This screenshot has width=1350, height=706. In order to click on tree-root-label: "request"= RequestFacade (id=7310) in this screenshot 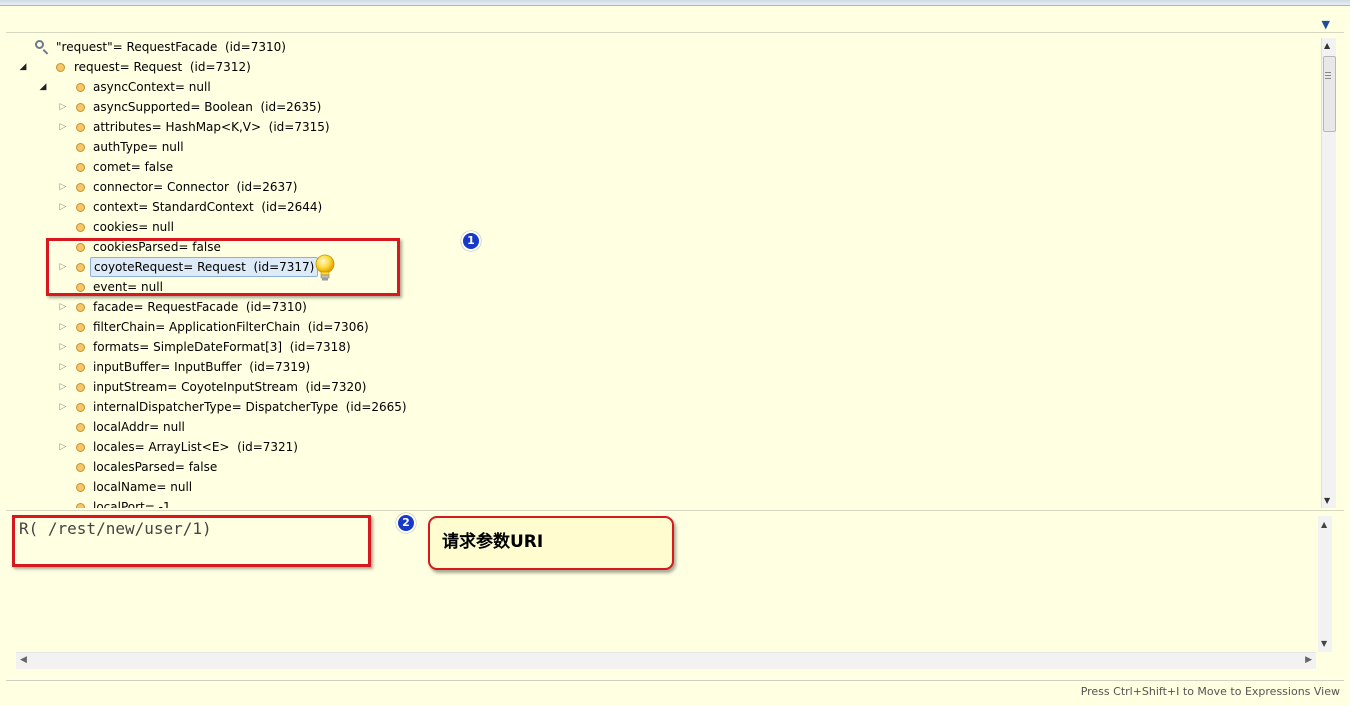, I will do `click(171, 47)`.